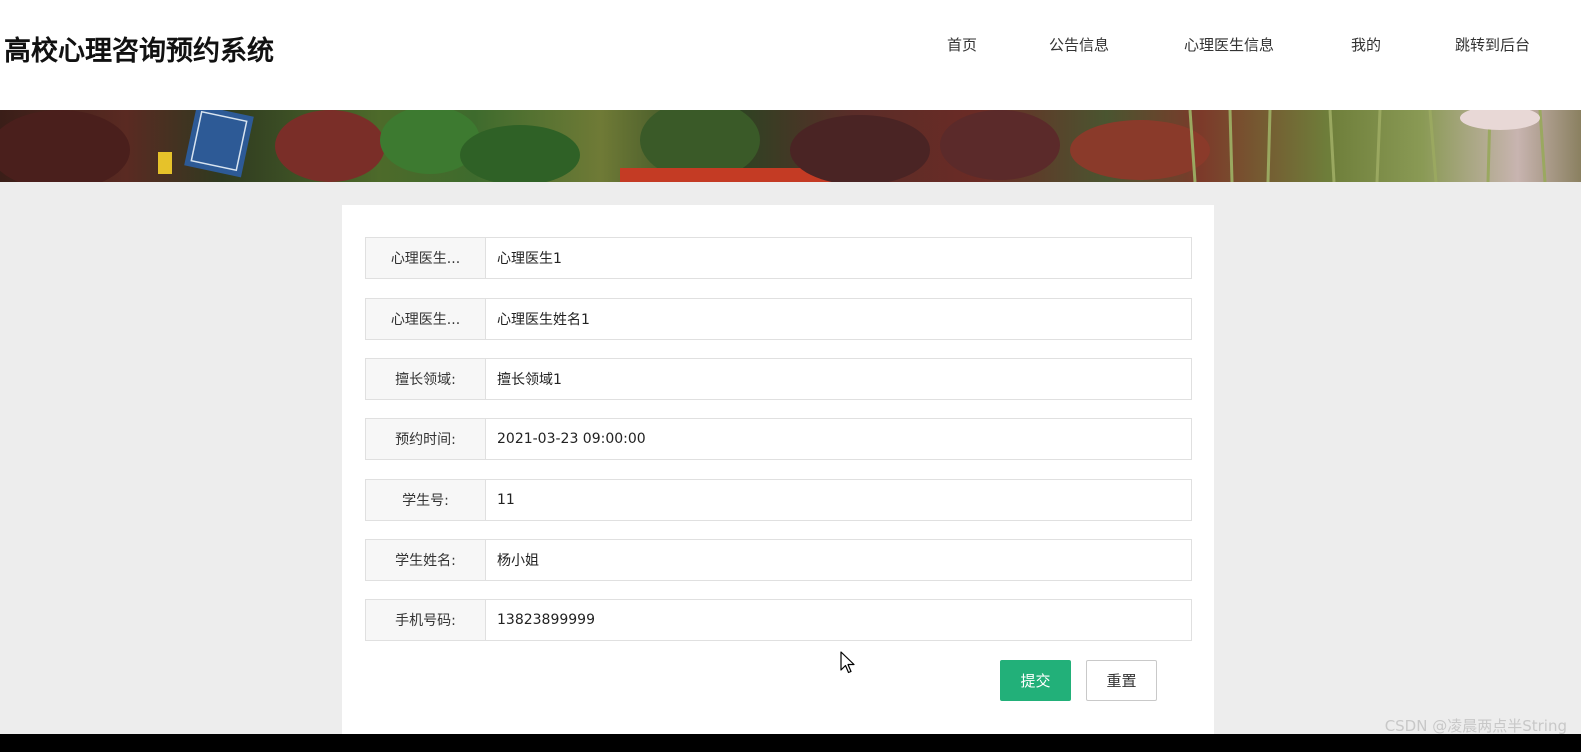  I want to click on student-id-input, so click(838, 500).